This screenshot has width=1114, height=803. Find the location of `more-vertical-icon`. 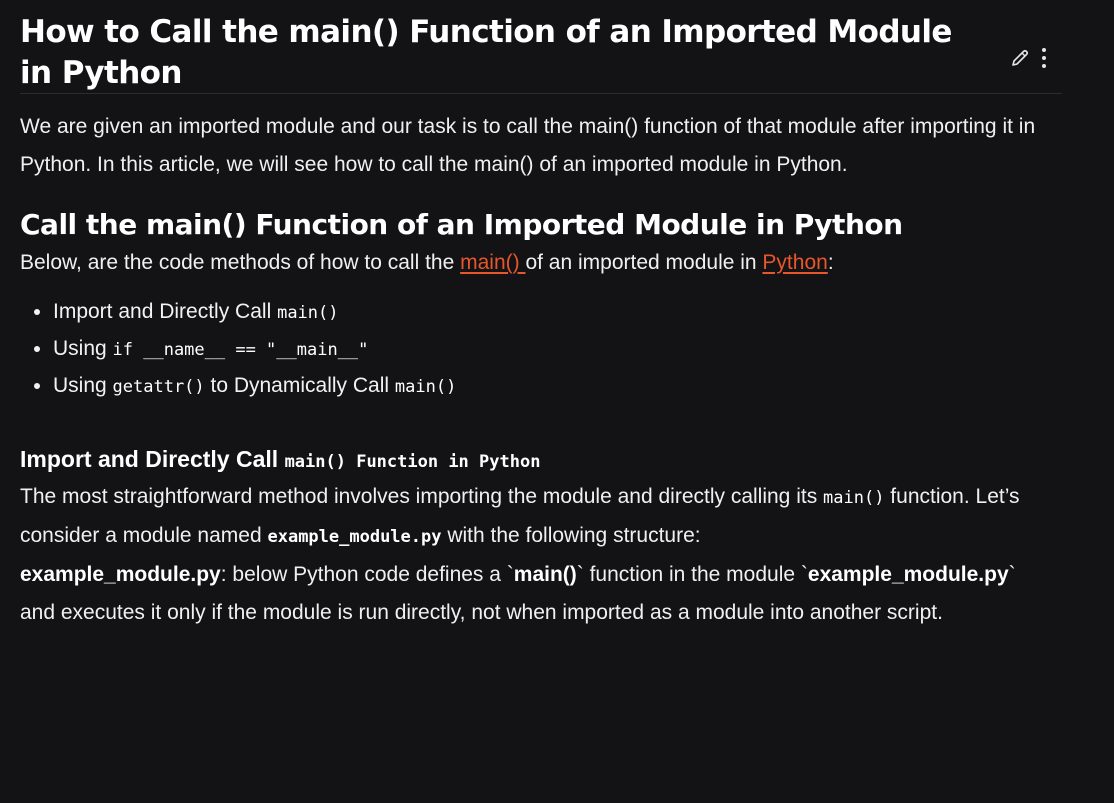

more-vertical-icon is located at coordinates (1044, 58).